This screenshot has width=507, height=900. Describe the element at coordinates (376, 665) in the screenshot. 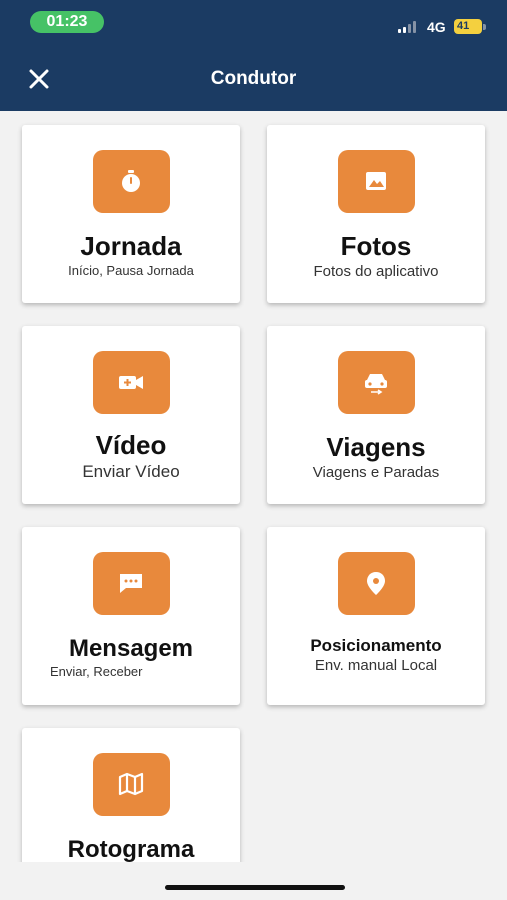

I see `card-subtitle: Env. manual Local` at that location.